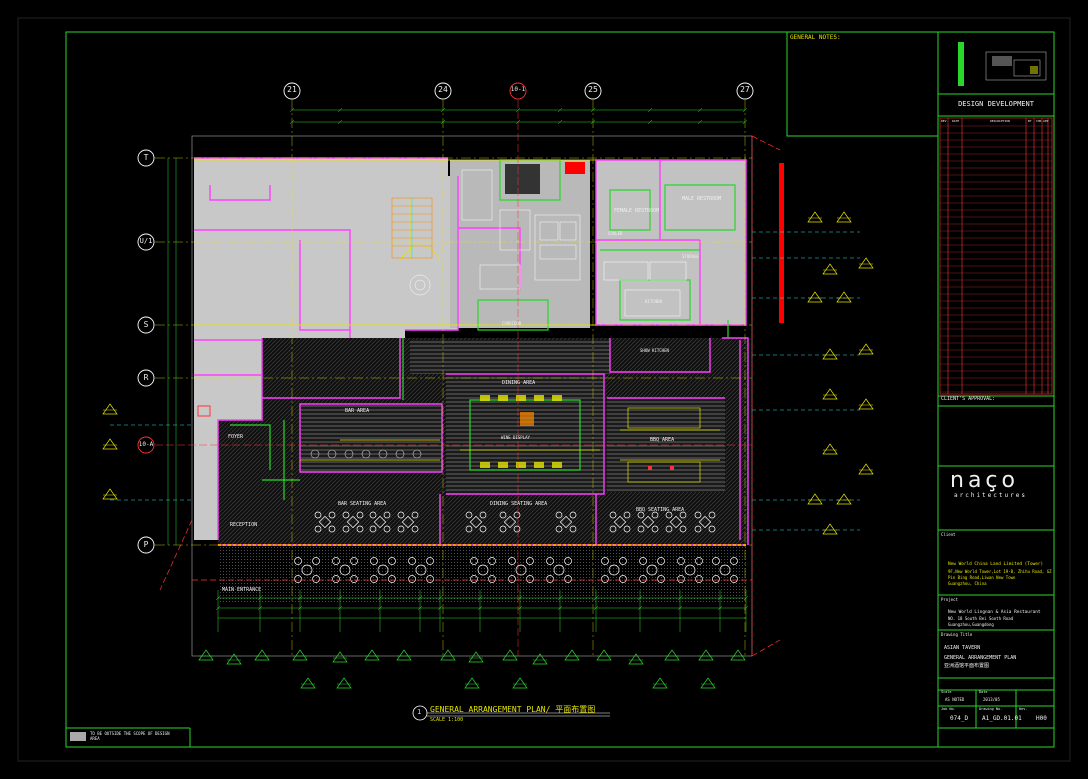 This screenshot has height=779, width=1088. What do you see at coordinates (615, 233) in the screenshot?
I see `room-label-cooler: COOLER` at bounding box center [615, 233].